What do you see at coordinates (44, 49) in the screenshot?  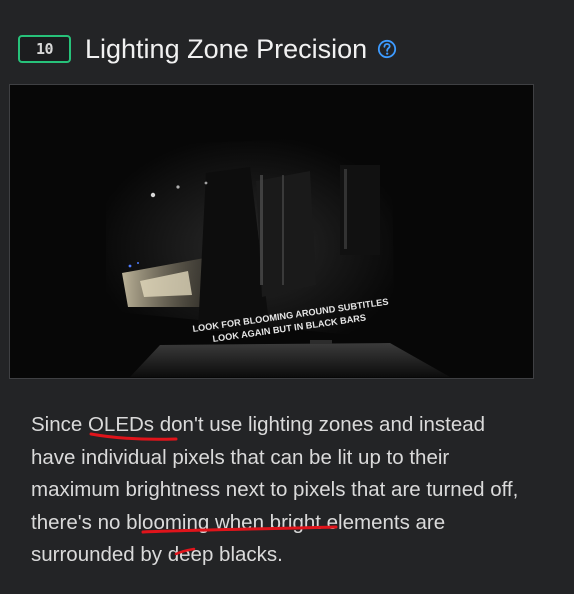 I see `score-badge: 10` at bounding box center [44, 49].